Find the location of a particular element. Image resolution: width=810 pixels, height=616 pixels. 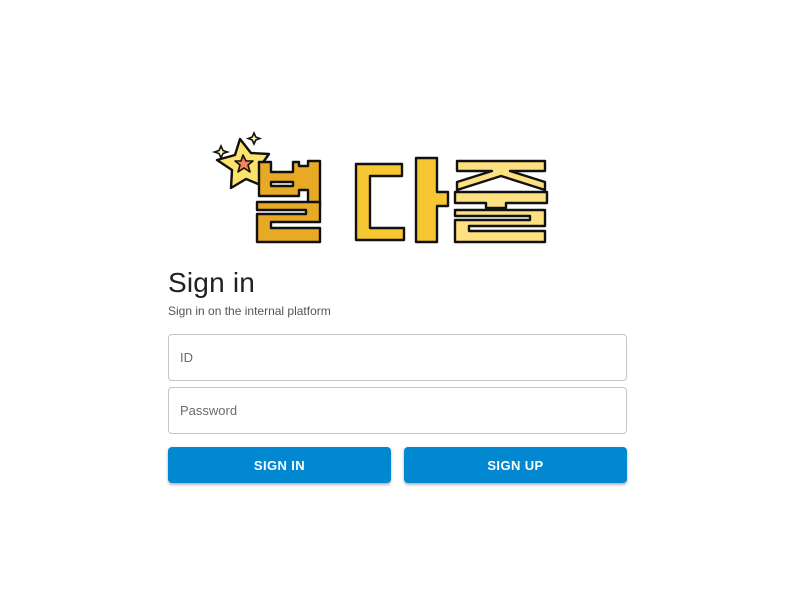

id-field is located at coordinates (397, 357).